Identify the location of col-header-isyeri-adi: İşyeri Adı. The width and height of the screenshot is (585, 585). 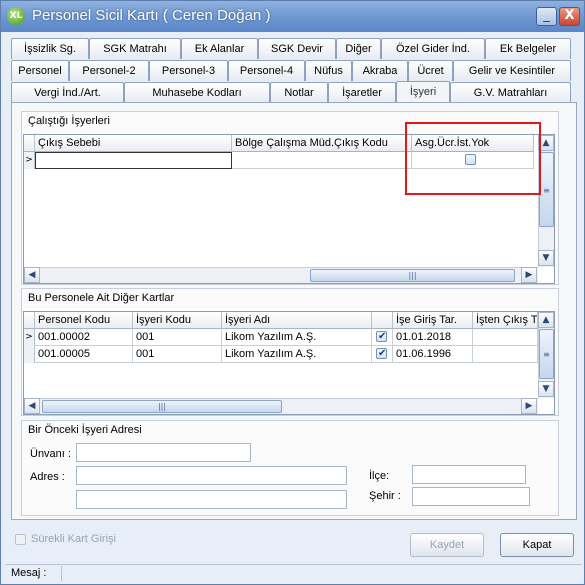
(297, 320).